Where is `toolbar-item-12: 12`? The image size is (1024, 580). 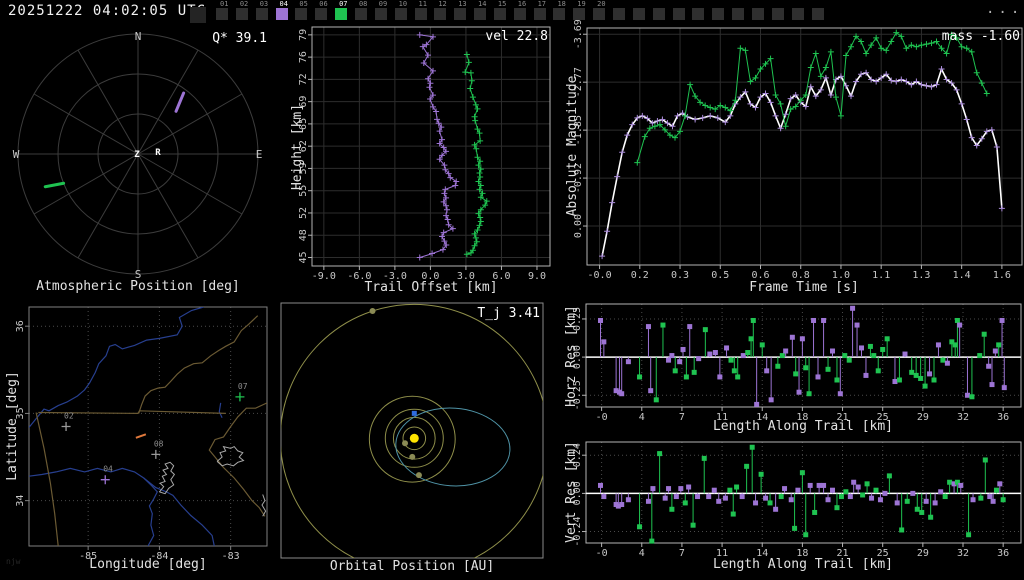 toolbar-item-12: 12 is located at coordinates (444, 12).